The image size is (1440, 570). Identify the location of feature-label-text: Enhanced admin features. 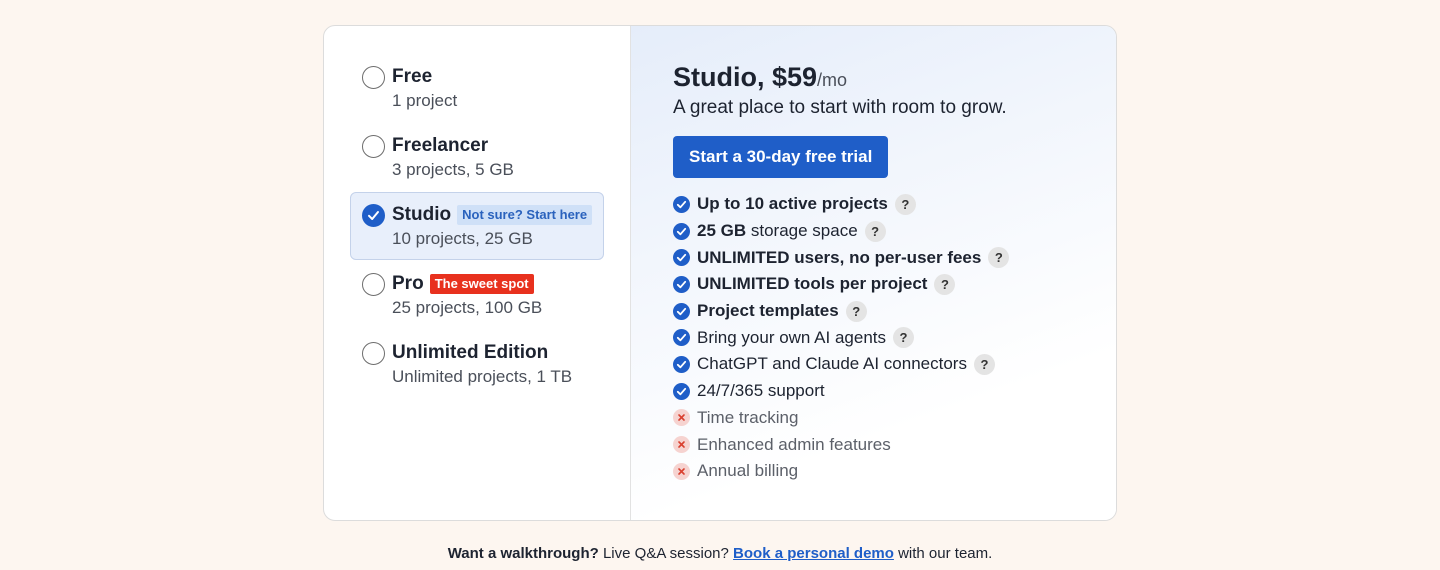
(794, 444).